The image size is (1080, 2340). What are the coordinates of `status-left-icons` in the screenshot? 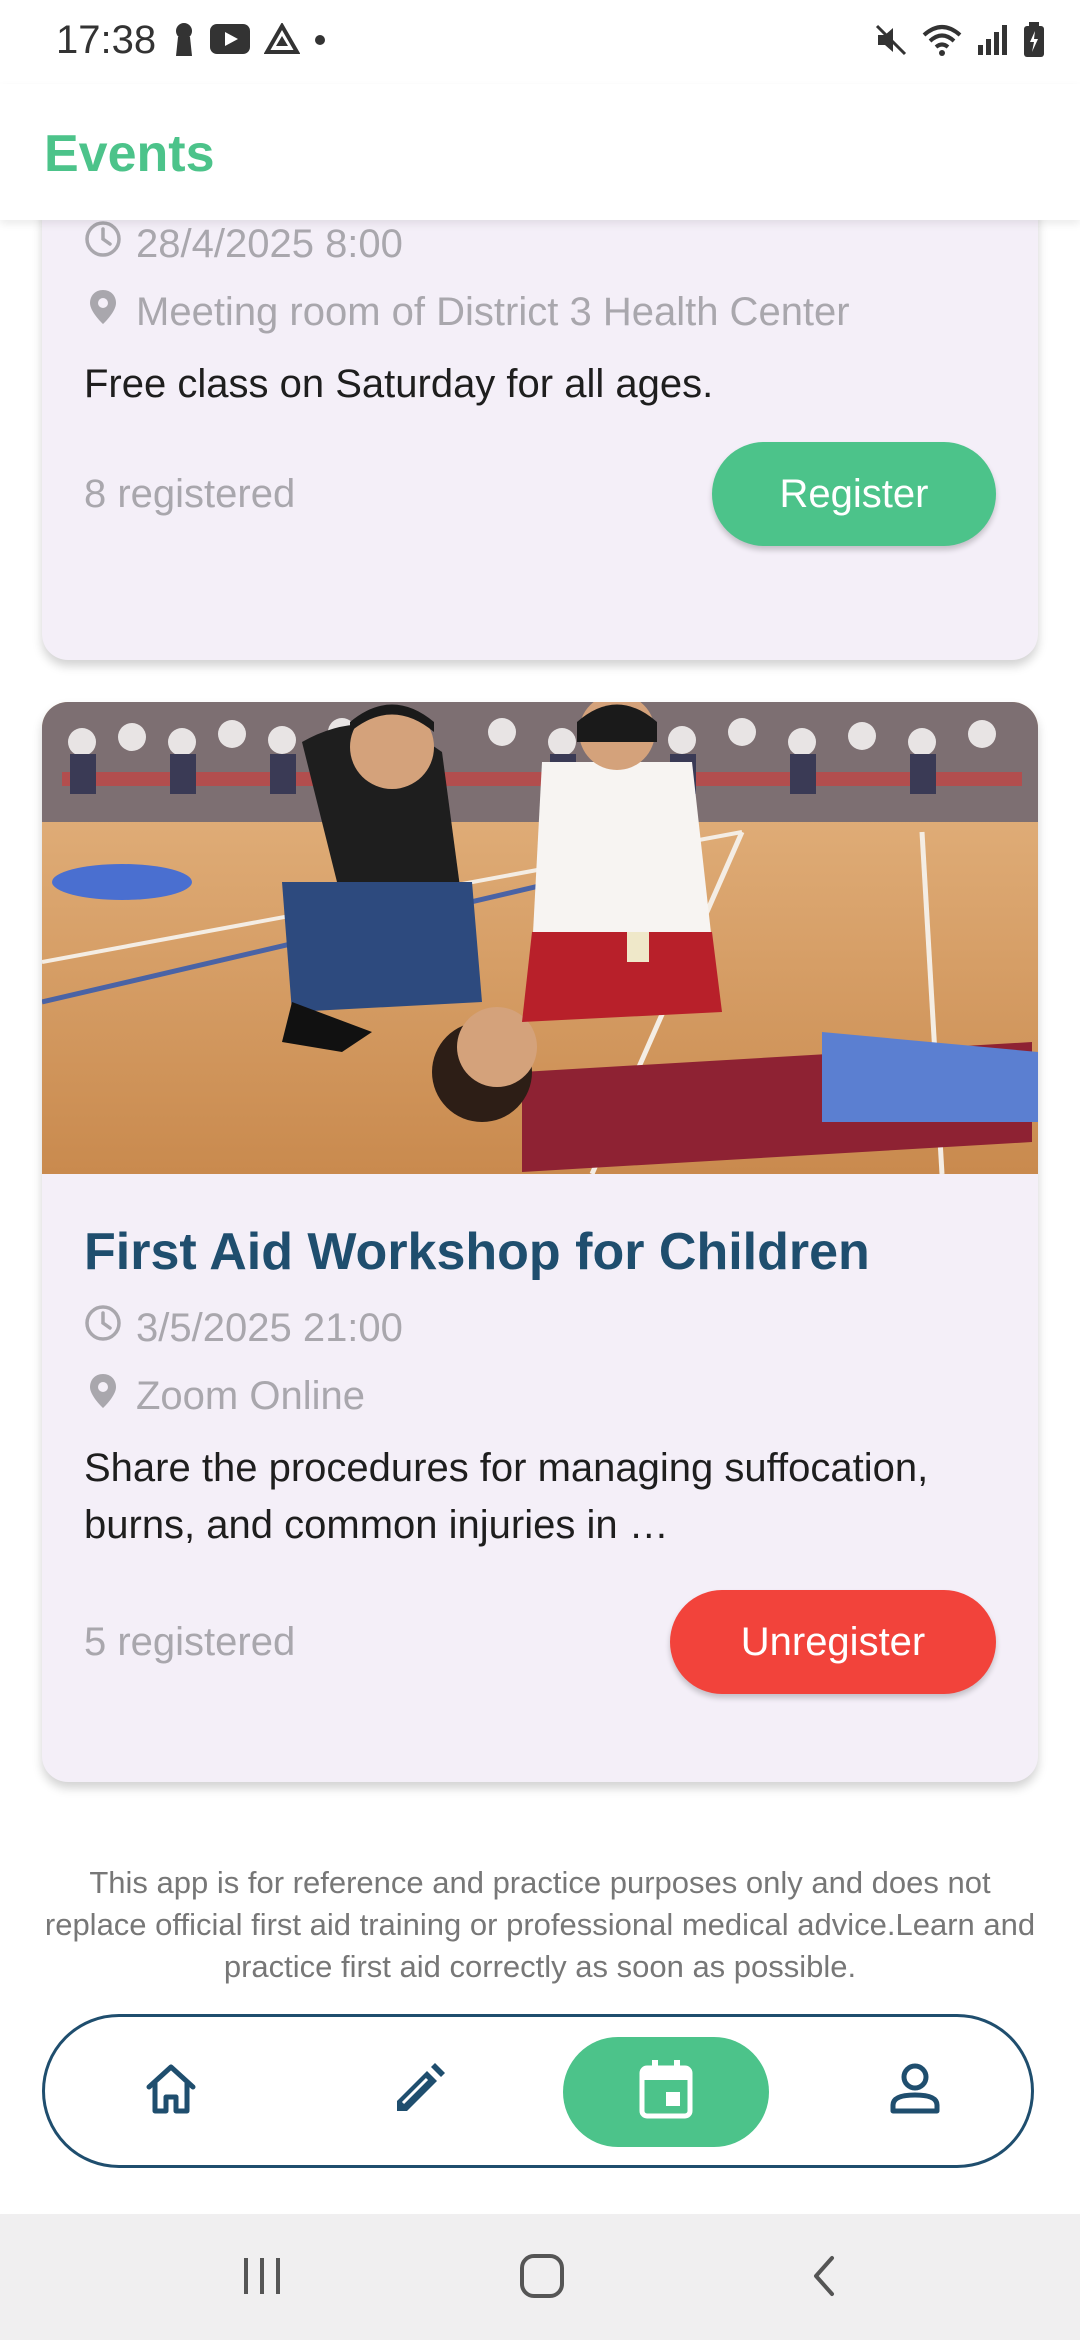 It's located at (249, 41).